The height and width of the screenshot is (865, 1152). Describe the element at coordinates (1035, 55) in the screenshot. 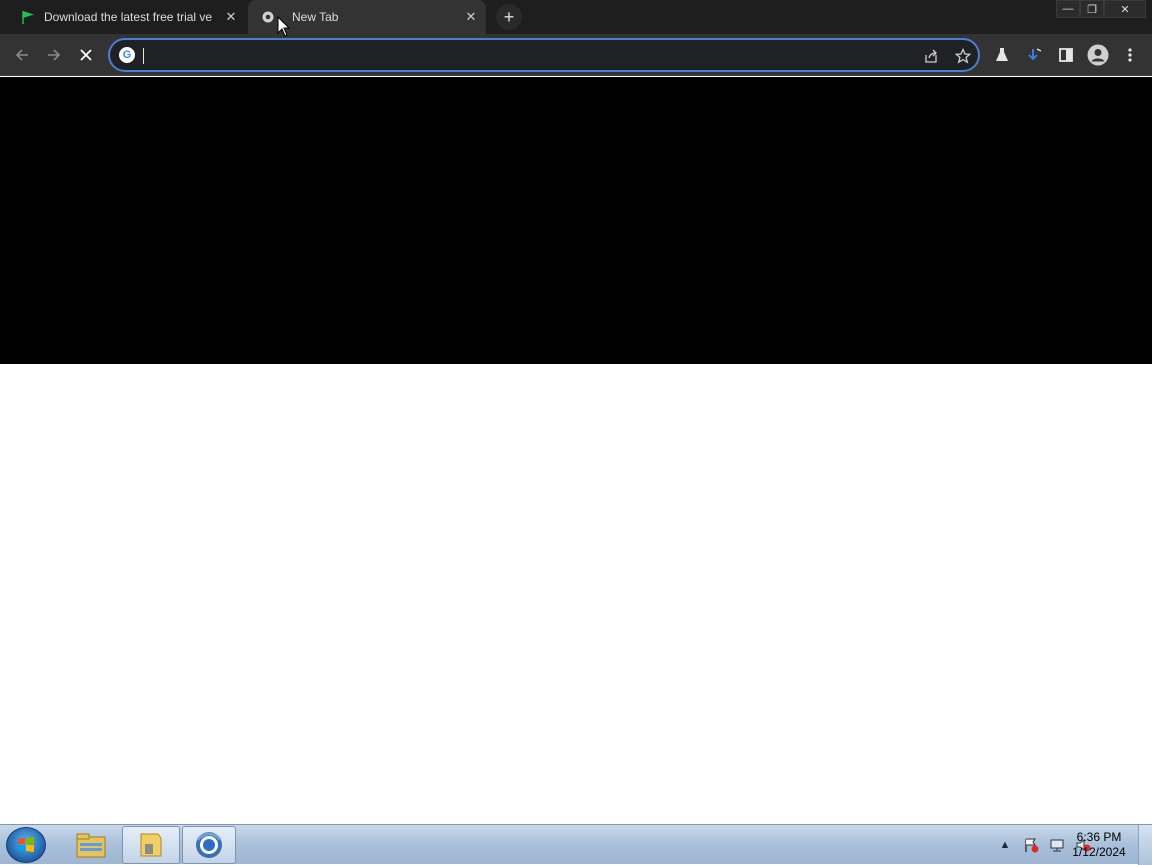

I see `extension-icon` at that location.